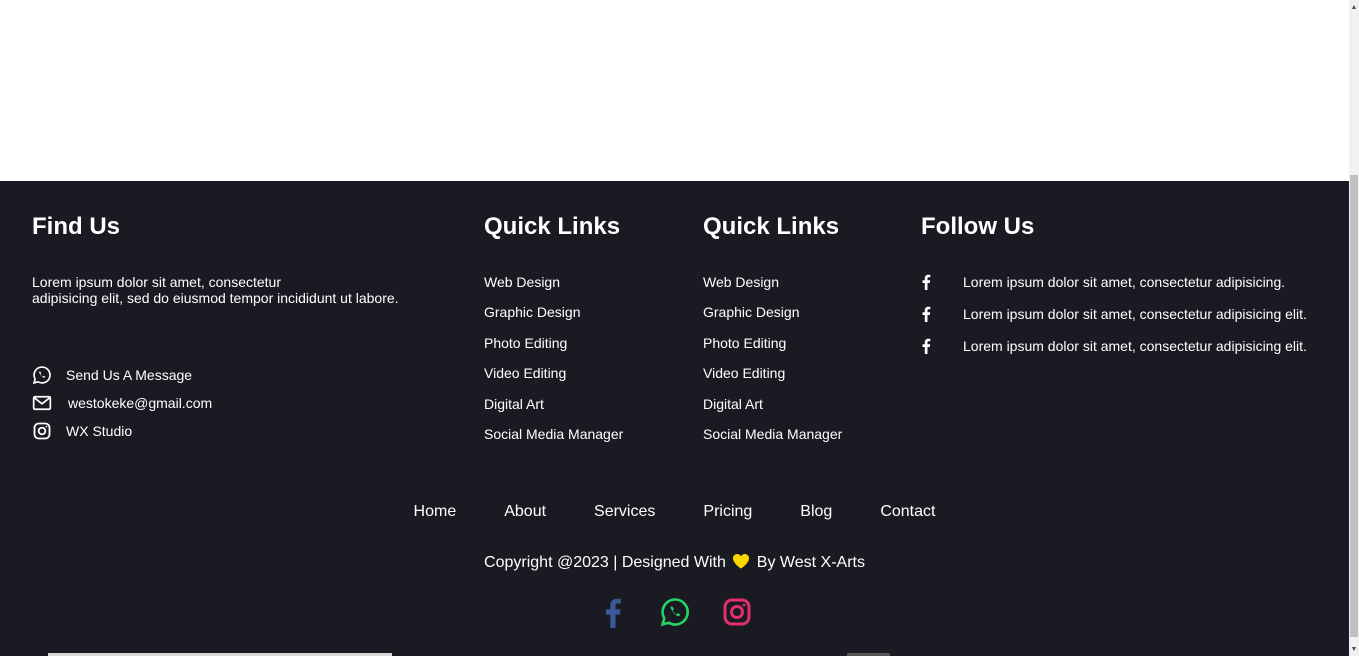 The image size is (1359, 656). What do you see at coordinates (156, 282) in the screenshot?
I see `find-us-desc-line1: Lorem ipsum dolor sit amet, consectetur` at bounding box center [156, 282].